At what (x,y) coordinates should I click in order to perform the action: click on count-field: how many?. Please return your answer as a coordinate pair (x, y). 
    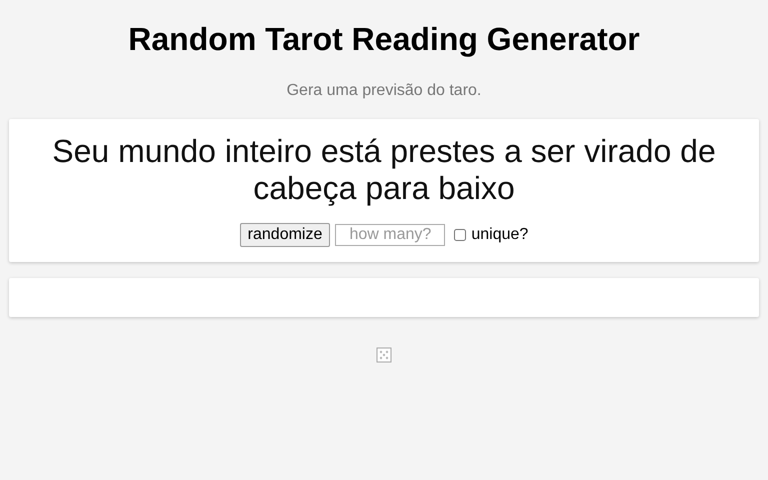
    Looking at the image, I should click on (390, 235).